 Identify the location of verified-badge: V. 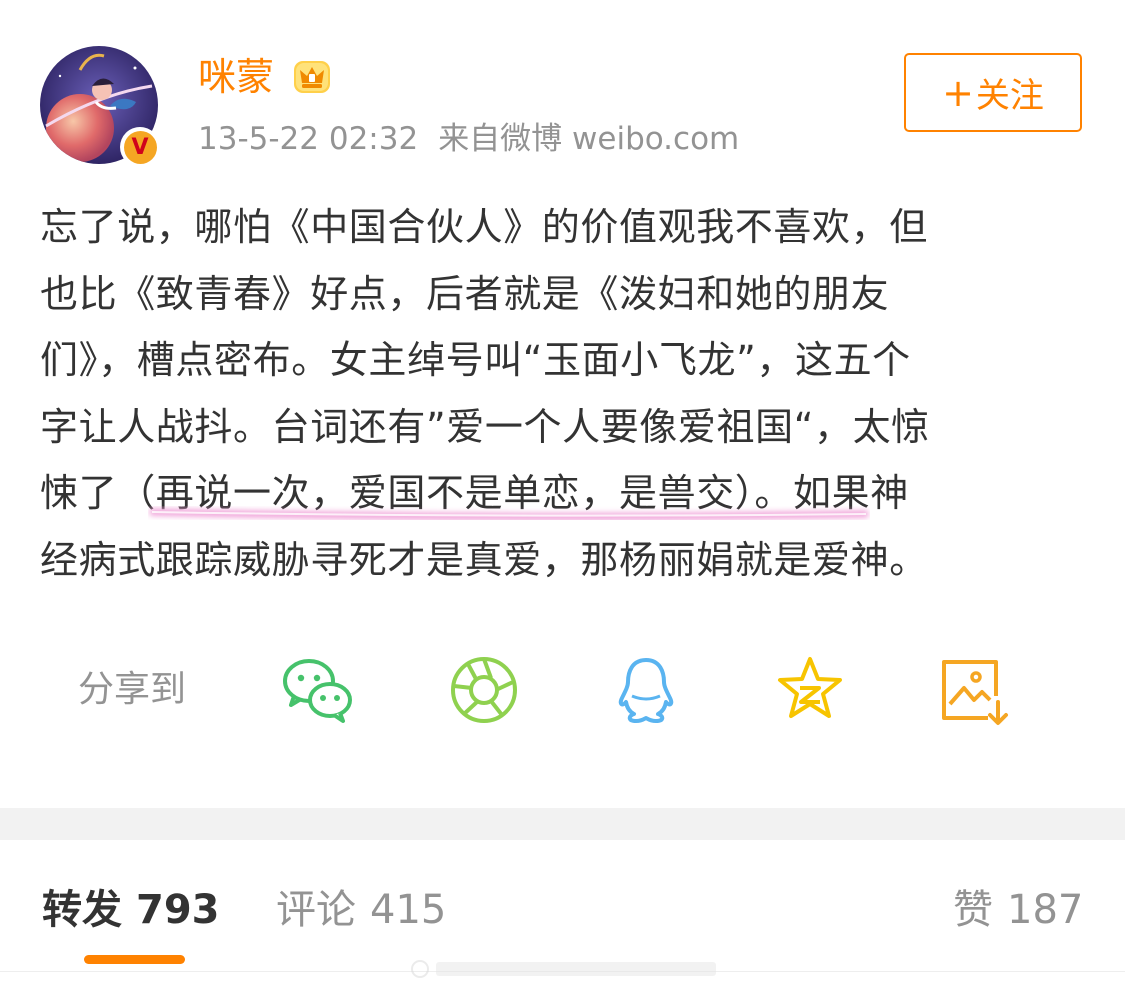
(140, 147).